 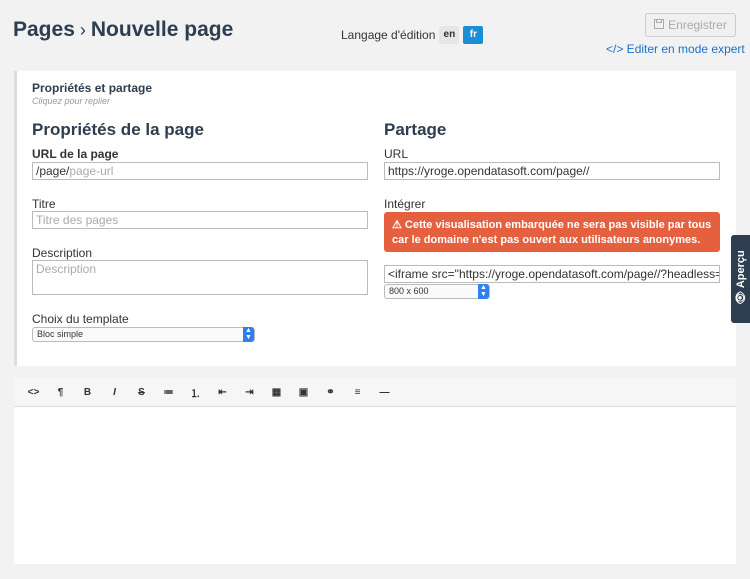 I want to click on panel-title: Propriétés et partage, so click(x=92, y=88).